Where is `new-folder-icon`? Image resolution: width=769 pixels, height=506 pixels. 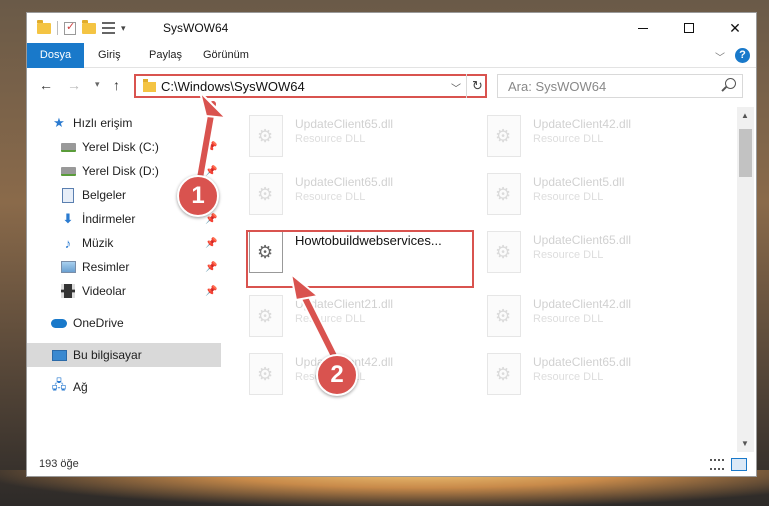 new-folder-icon is located at coordinates (89, 26).